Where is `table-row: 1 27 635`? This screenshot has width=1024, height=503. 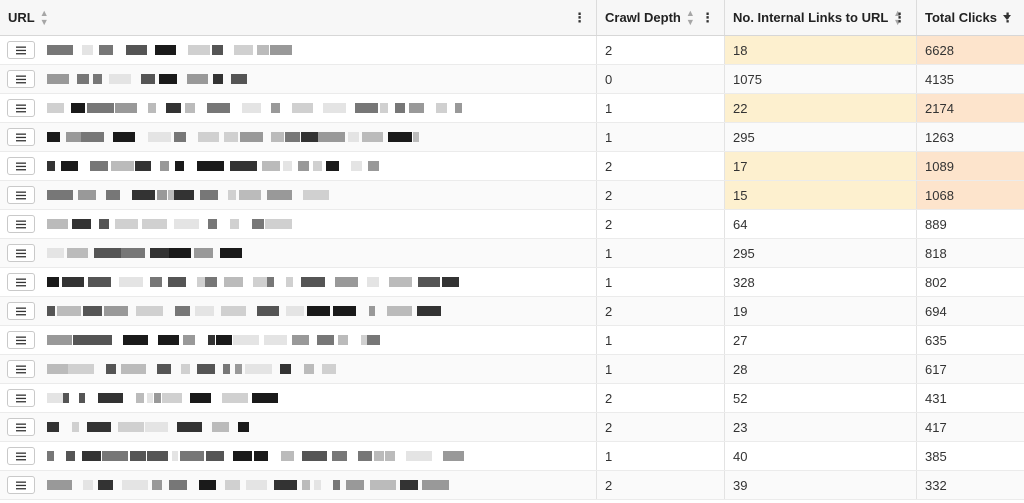
table-row: 1 27 635 is located at coordinates (512, 340).